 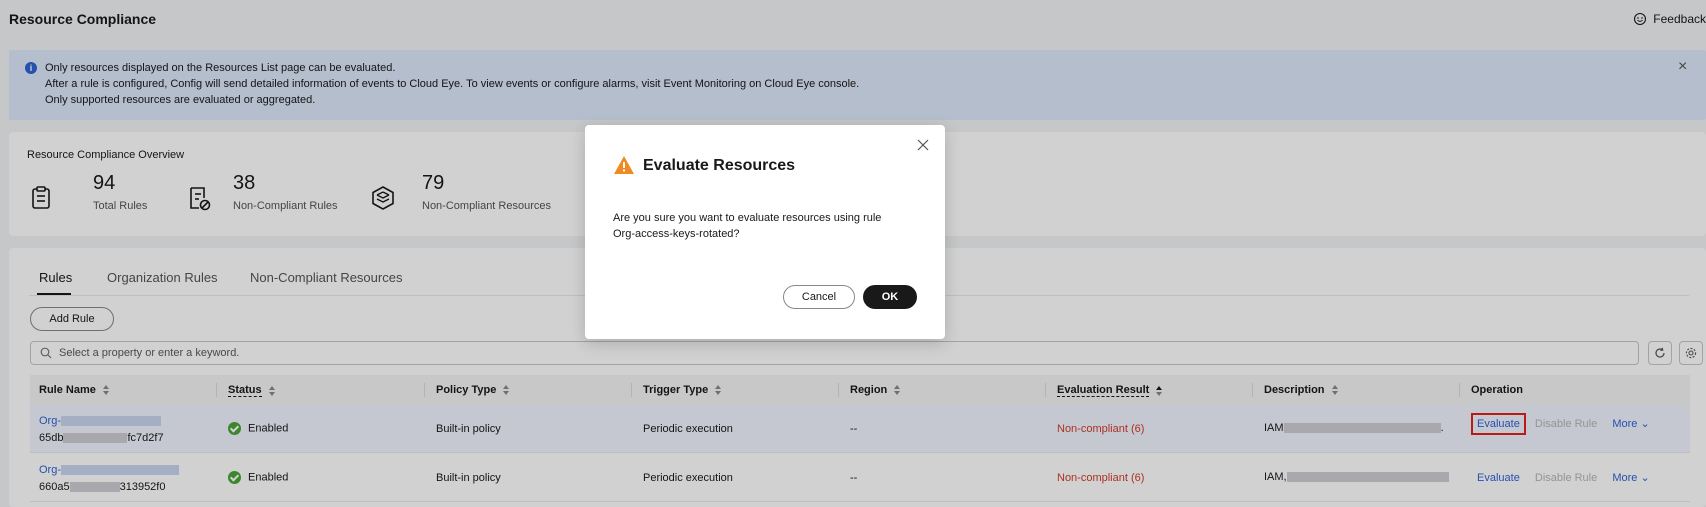 What do you see at coordinates (719, 165) in the screenshot?
I see `dialog-title: Evaluate Resources` at bounding box center [719, 165].